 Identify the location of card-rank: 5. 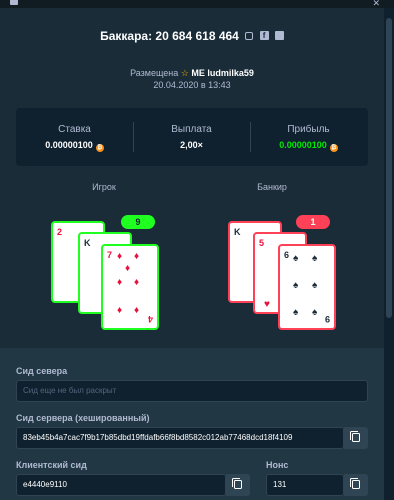
(262, 243).